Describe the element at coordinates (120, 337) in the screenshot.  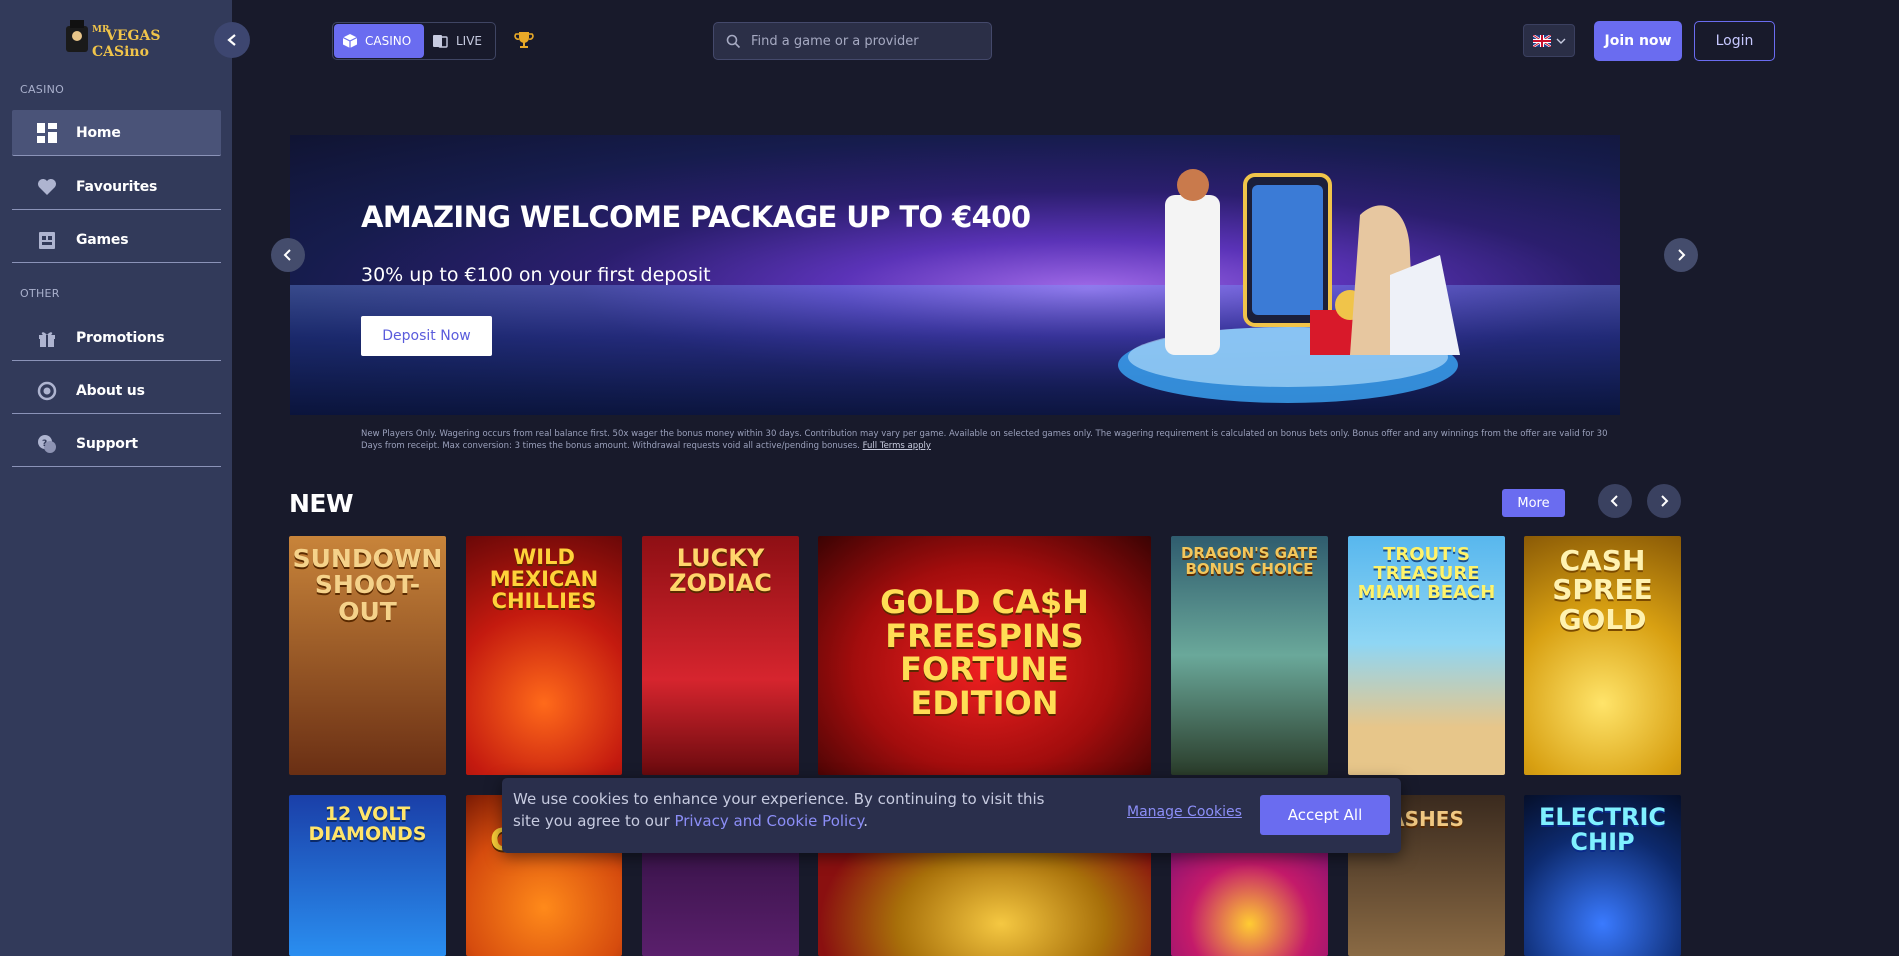
I see `sidebar-item-label: Promotions` at that location.